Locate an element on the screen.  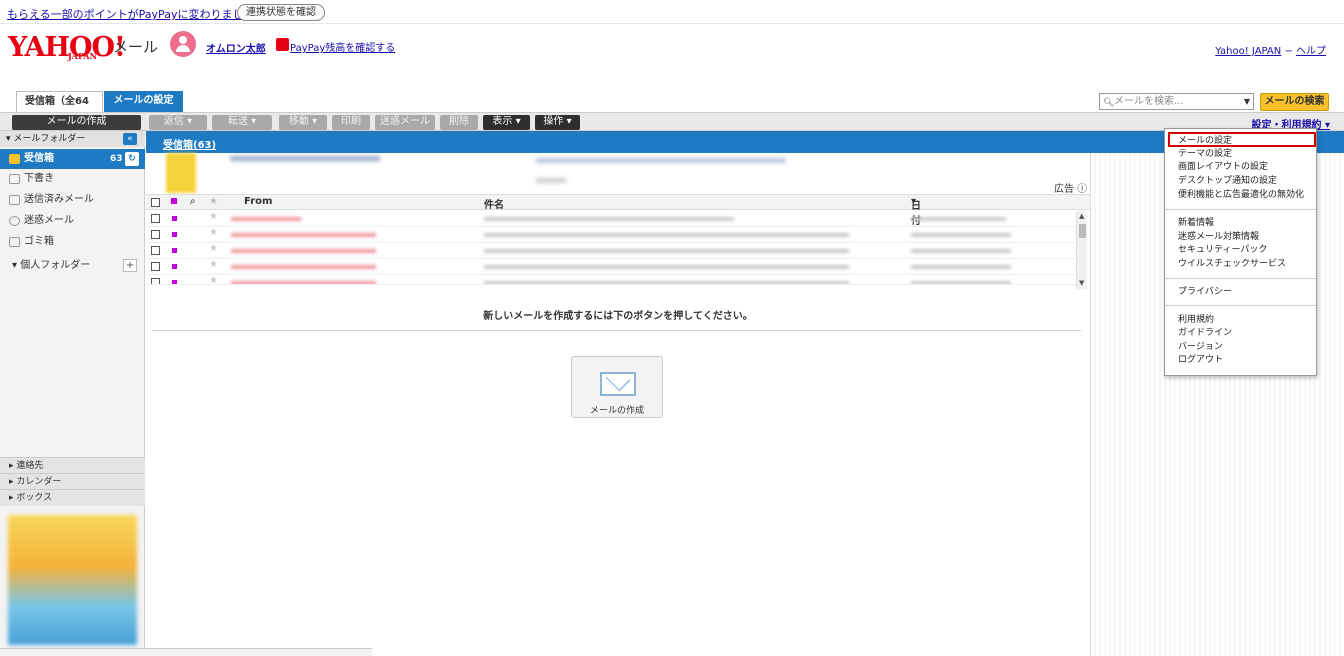
scroll-down-icon: ▼ is located at coordinates (1081, 283).